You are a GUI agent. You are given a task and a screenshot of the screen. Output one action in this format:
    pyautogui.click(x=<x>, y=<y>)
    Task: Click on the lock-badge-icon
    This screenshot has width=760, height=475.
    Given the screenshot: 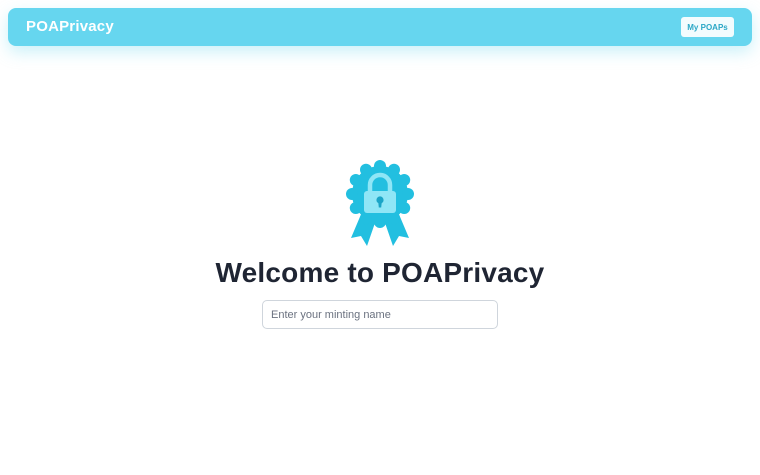 What is the action you would take?
    pyautogui.click(x=380, y=203)
    